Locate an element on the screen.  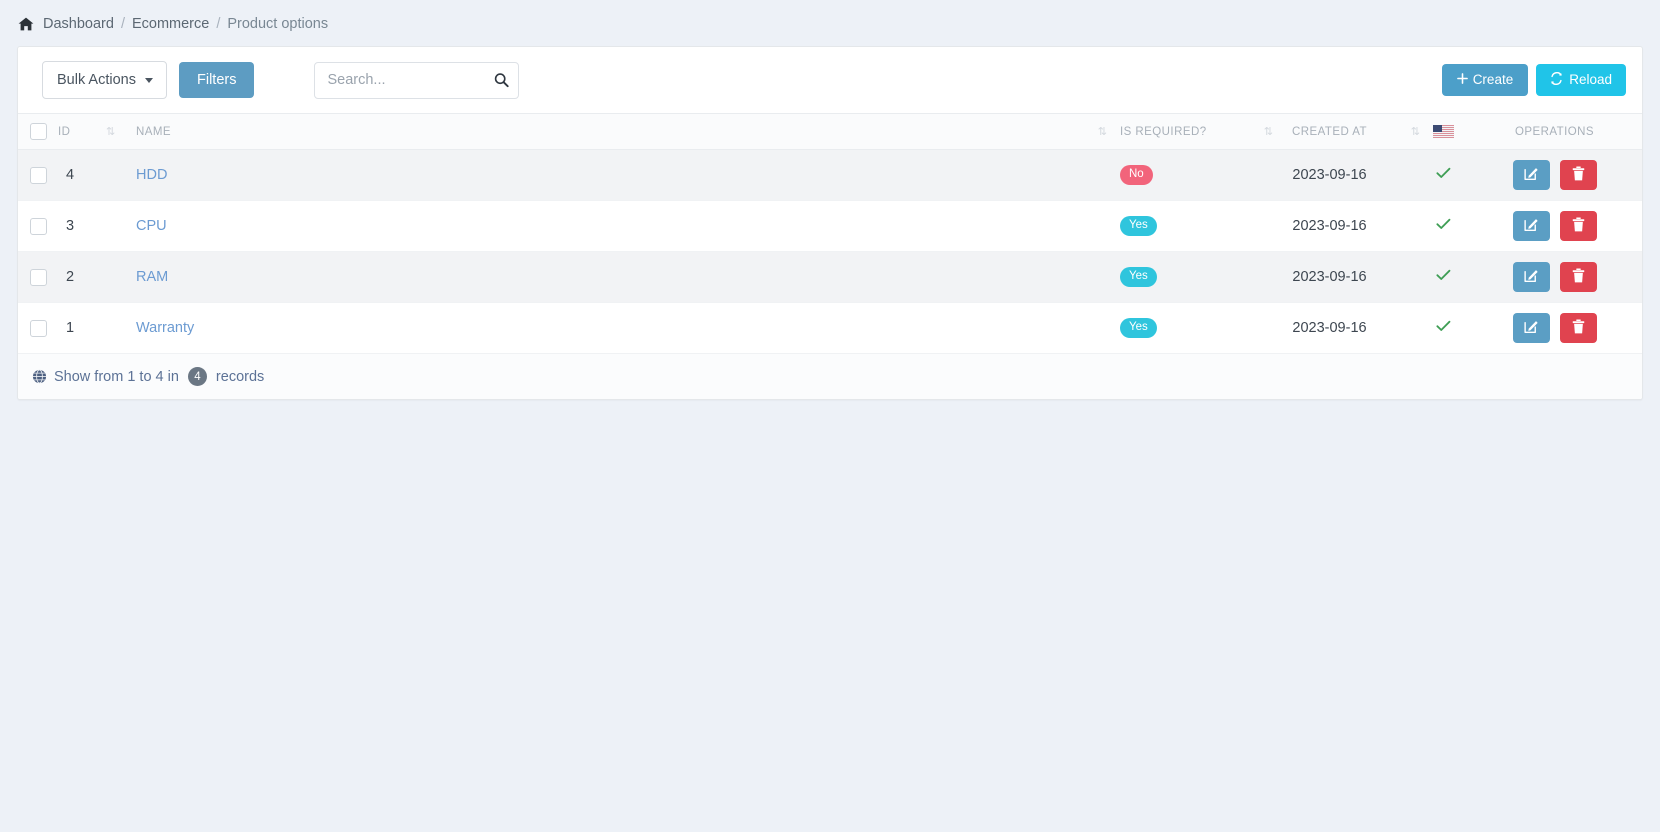
cell-id: 1 is located at coordinates (82, 328).